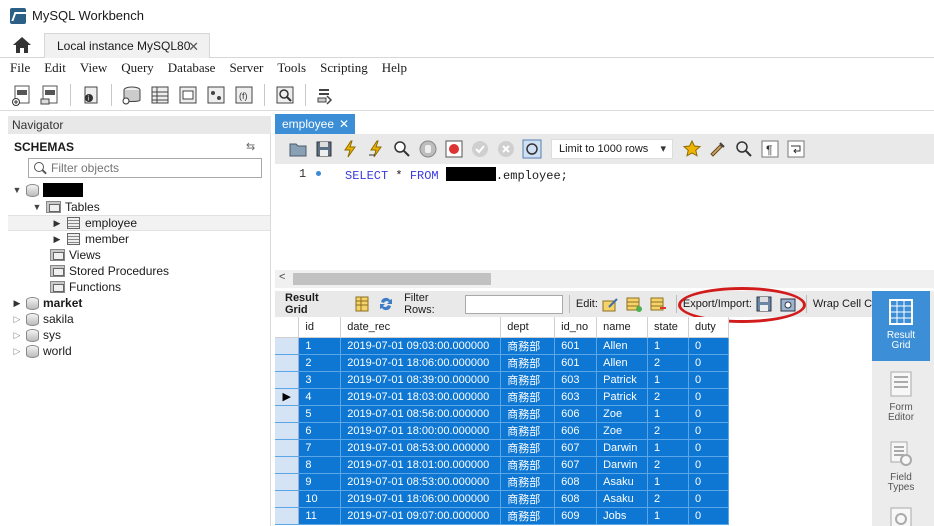 This screenshot has height=526, width=934. I want to click on export-button, so click(764, 304).